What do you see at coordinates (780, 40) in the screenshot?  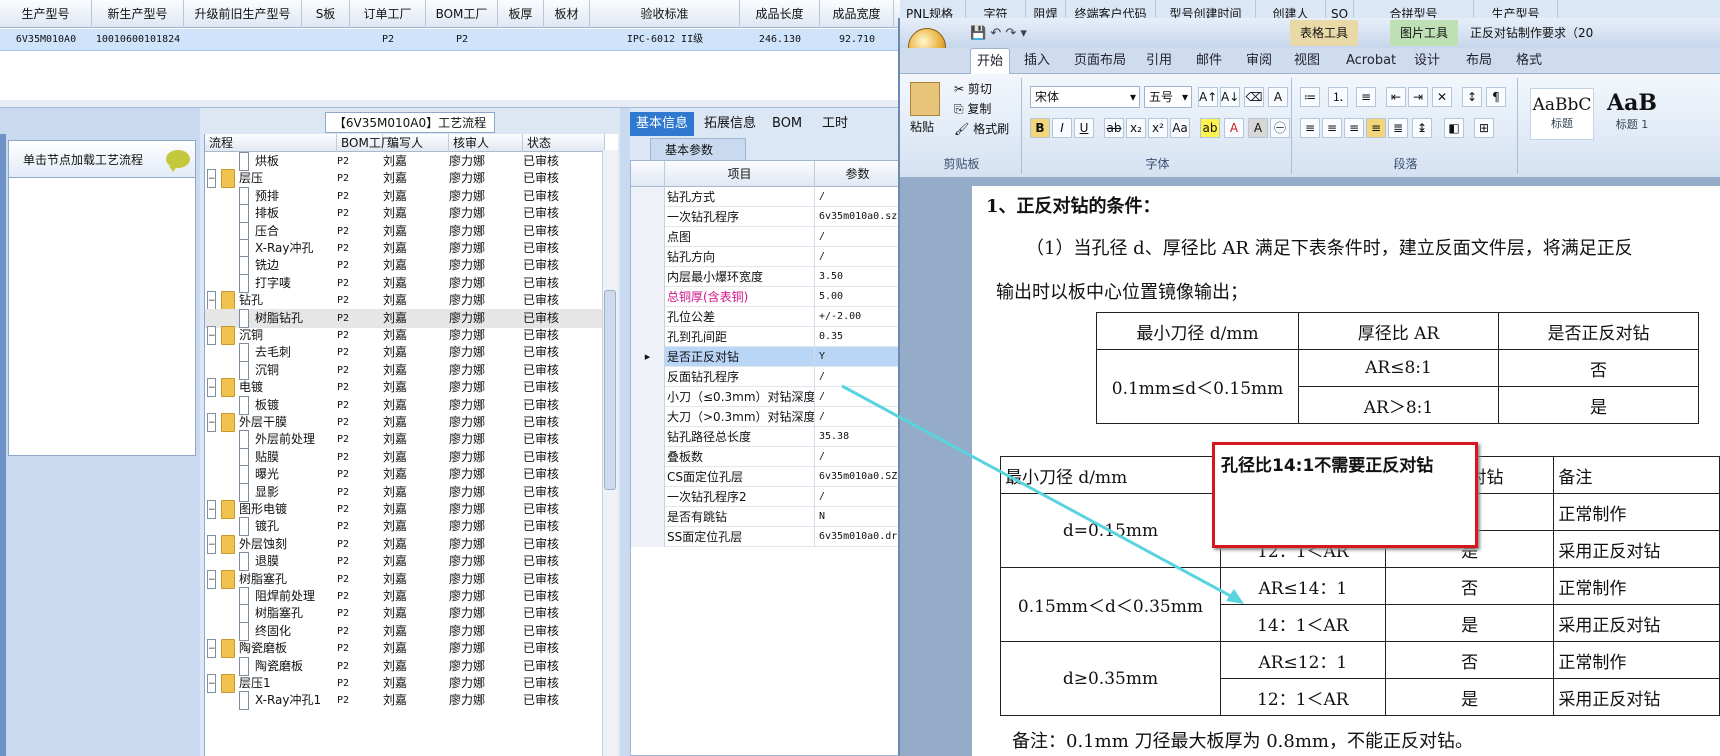 I see `top-cell: 246.130` at bounding box center [780, 40].